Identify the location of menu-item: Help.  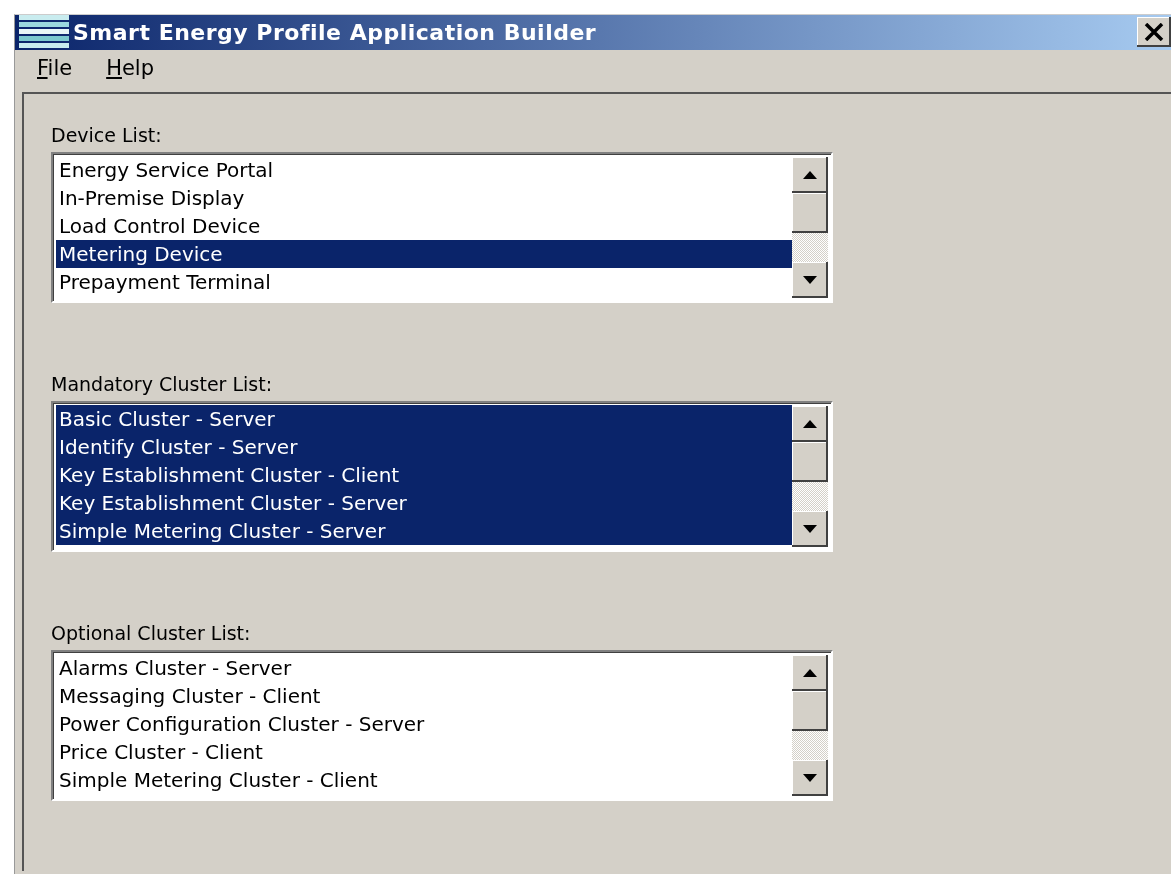
(130, 67).